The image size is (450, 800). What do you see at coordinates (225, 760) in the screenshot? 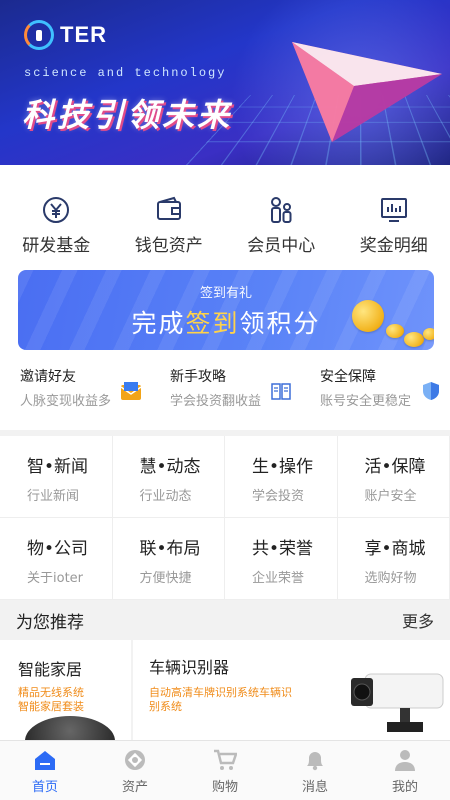
I see `cart-icon` at bounding box center [225, 760].